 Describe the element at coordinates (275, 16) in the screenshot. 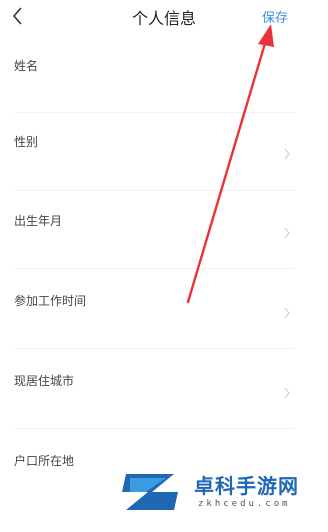

I see `save-button: 保存` at that location.